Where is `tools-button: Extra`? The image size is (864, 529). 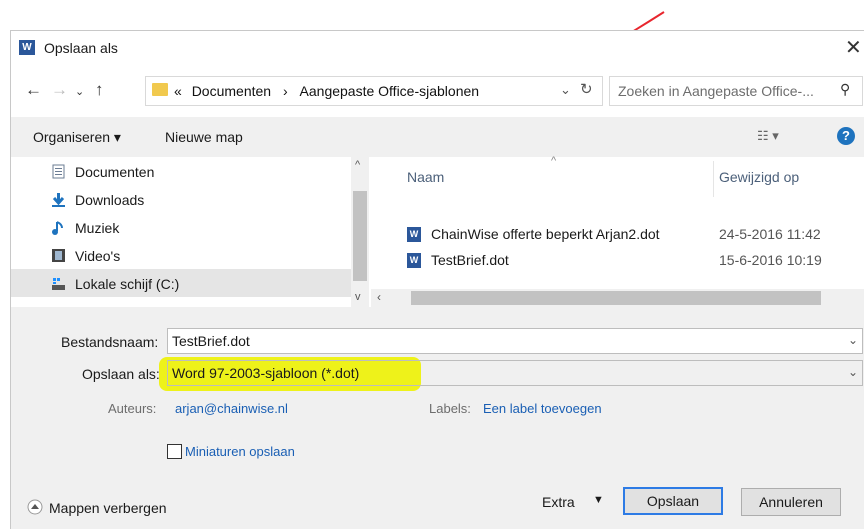 tools-button: Extra is located at coordinates (558, 502).